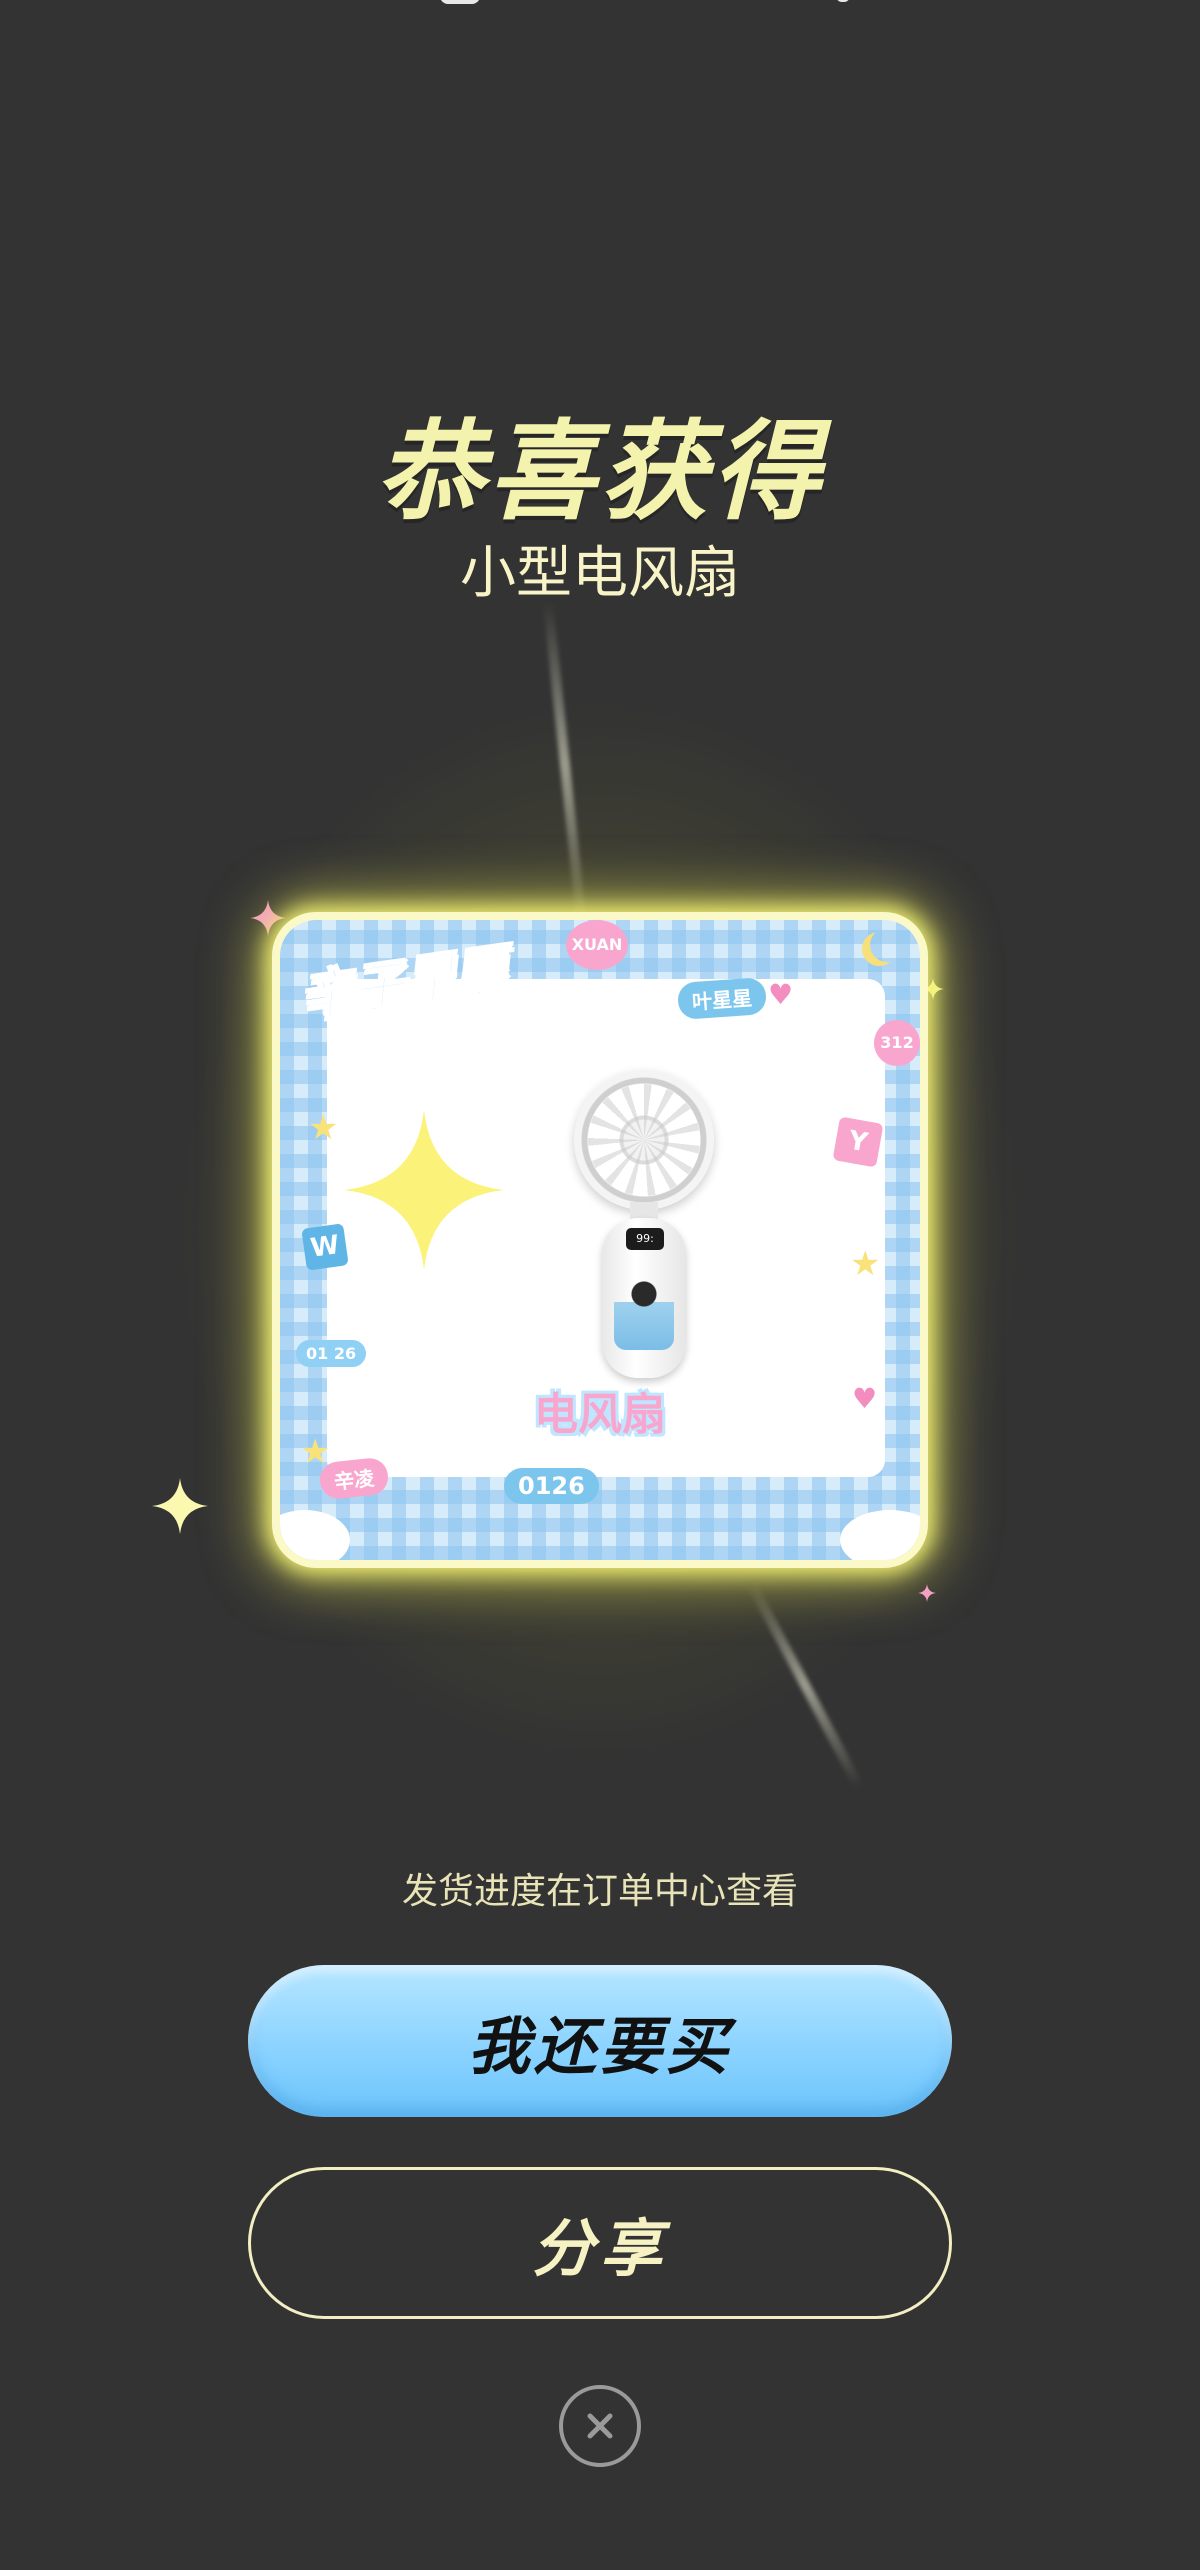 The height and width of the screenshot is (2570, 1200). Describe the element at coordinates (600, 573) in the screenshot. I see `prize-name: 小型电风扇` at that location.